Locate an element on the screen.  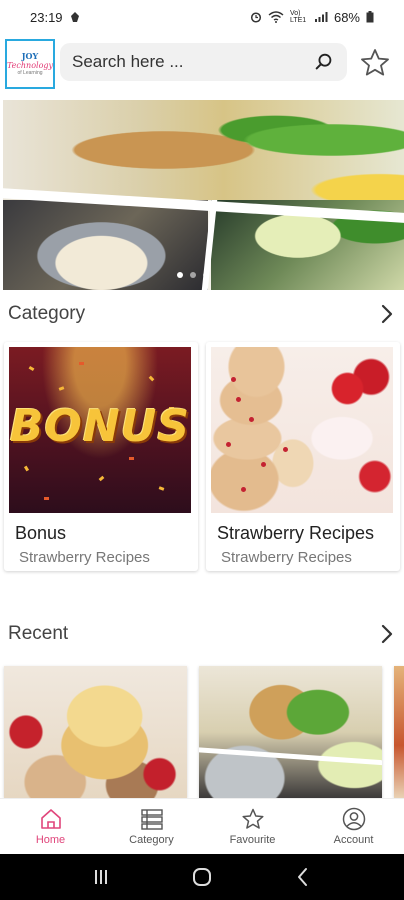
bonus-image: BONUS is located at coordinates (100, 430).